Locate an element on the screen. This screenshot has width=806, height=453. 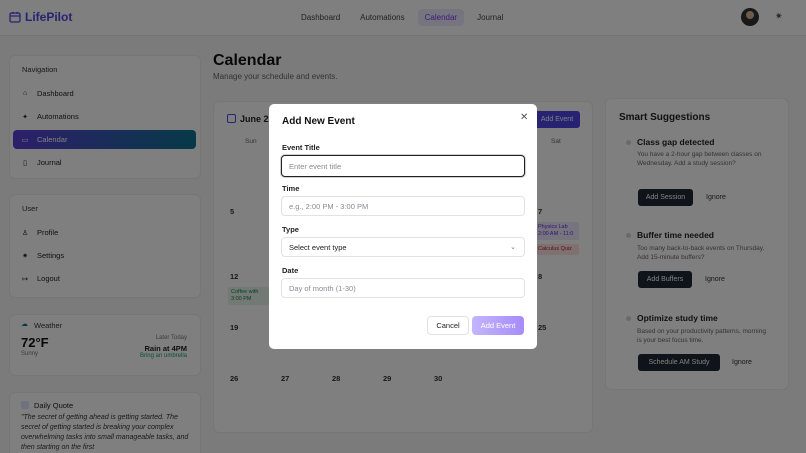
type-label: Type is located at coordinates (290, 229).